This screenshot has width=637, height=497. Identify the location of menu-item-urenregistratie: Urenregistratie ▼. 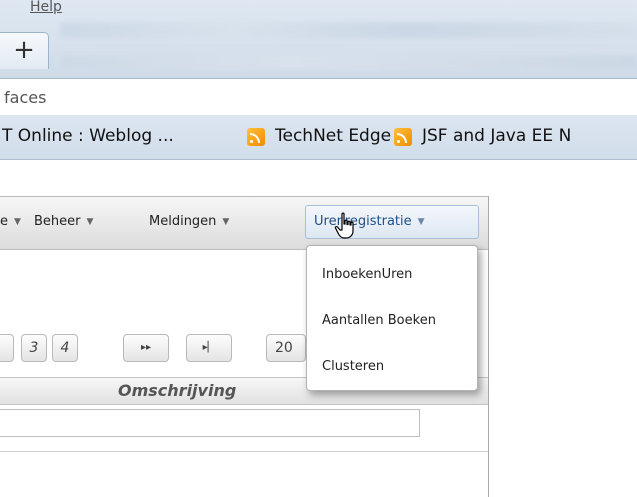
(392, 222).